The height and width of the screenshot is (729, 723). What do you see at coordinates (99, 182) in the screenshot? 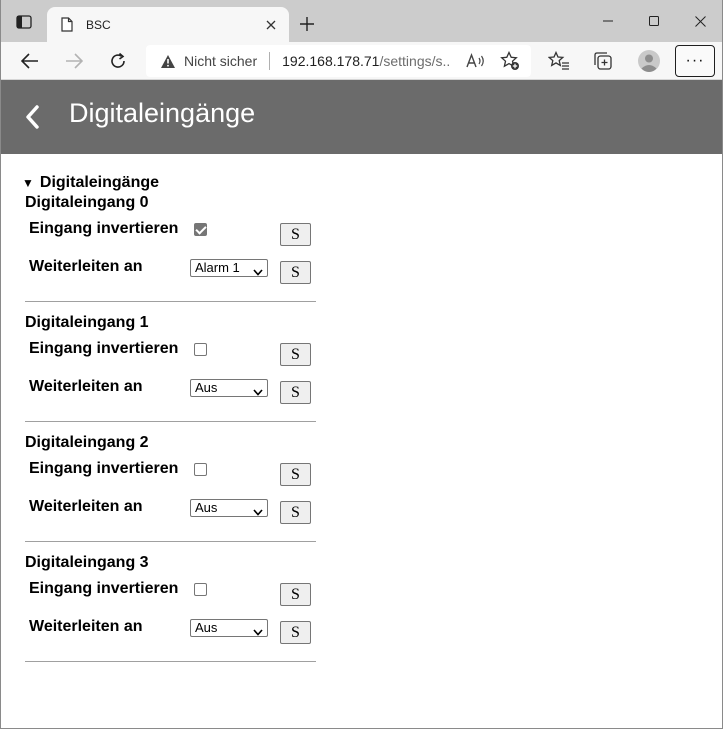
I see `section-label: Digitaleingänge` at bounding box center [99, 182].